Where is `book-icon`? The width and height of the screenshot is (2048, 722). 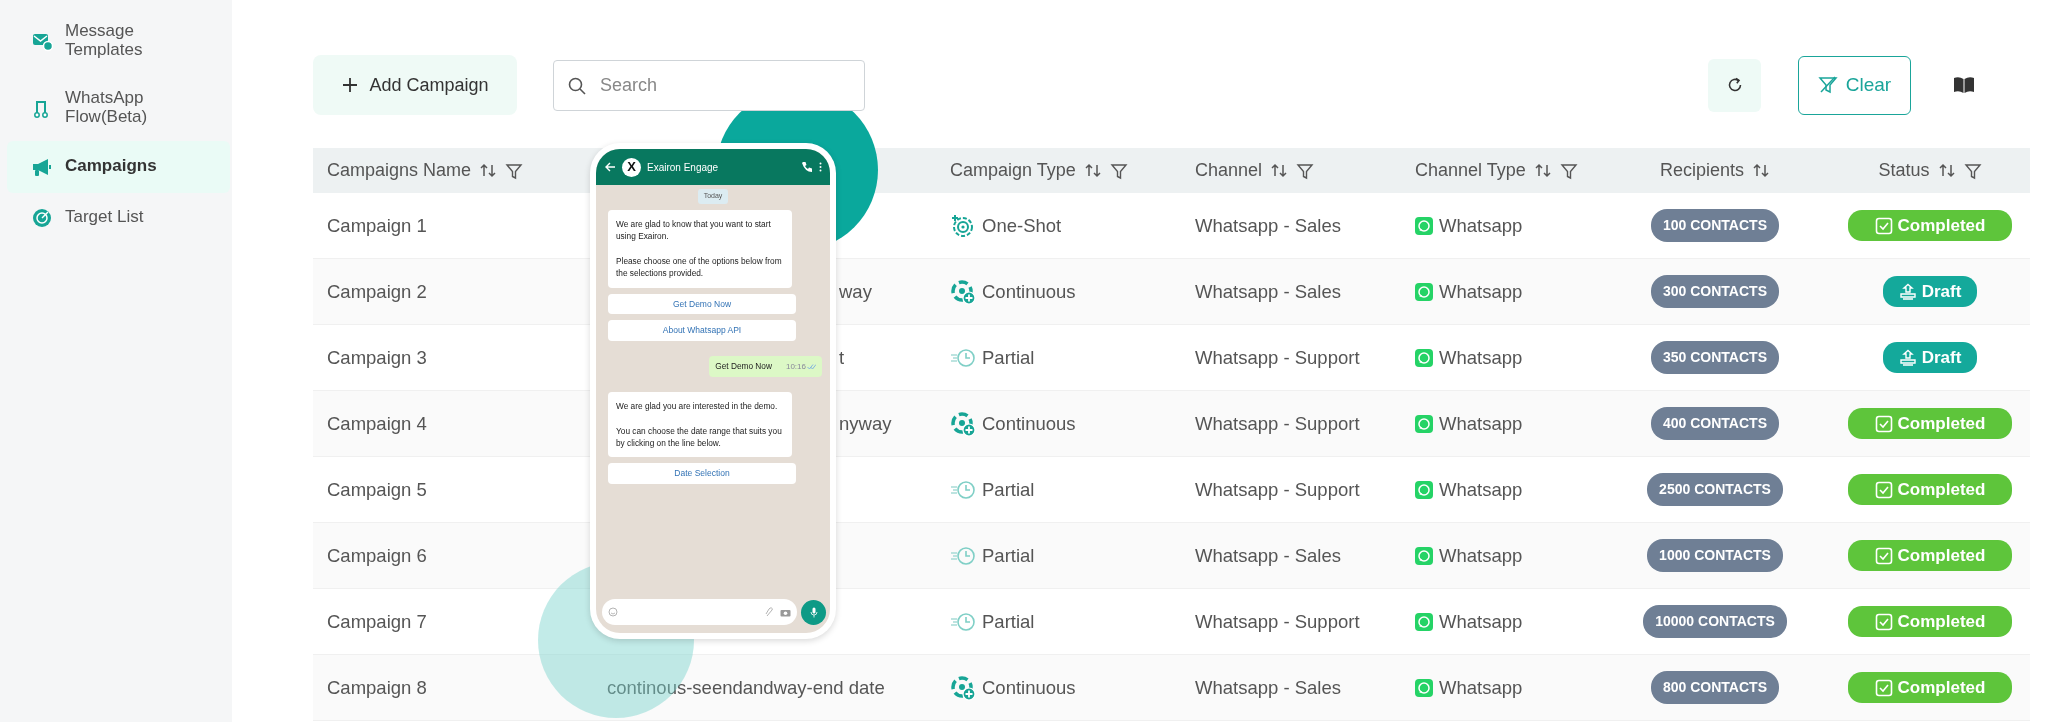
book-icon is located at coordinates (1964, 85).